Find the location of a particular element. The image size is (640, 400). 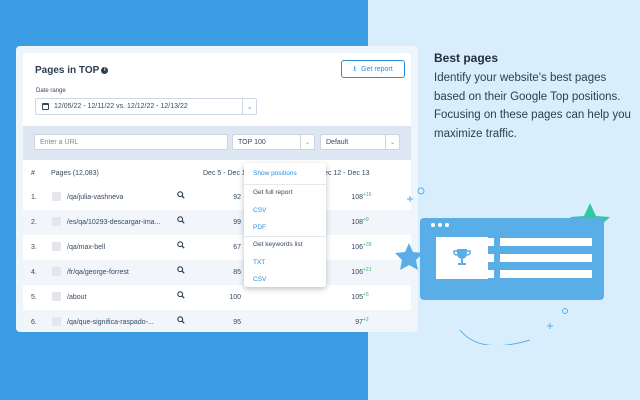

position-delta: +16 is located at coordinates (367, 195).